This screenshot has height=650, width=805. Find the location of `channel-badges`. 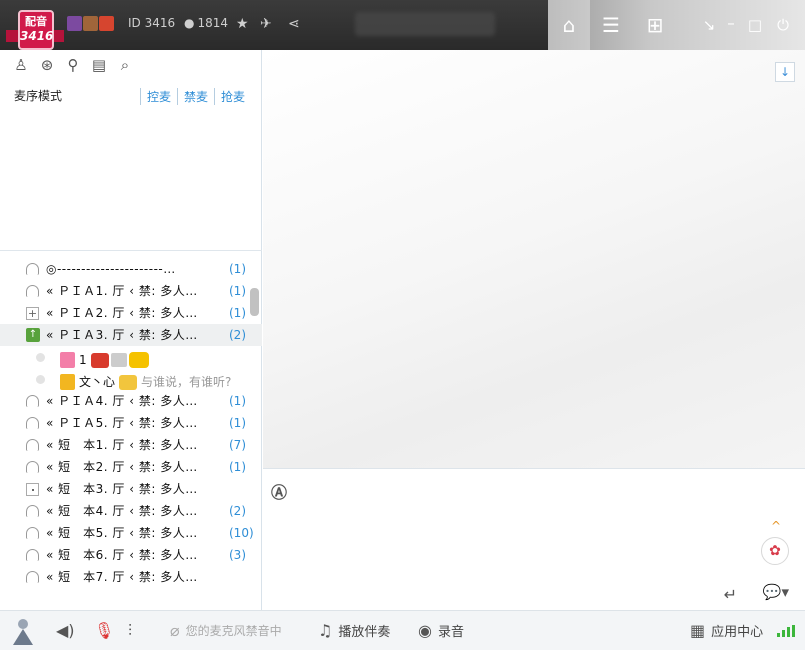

channel-badges is located at coordinates (90, 23).